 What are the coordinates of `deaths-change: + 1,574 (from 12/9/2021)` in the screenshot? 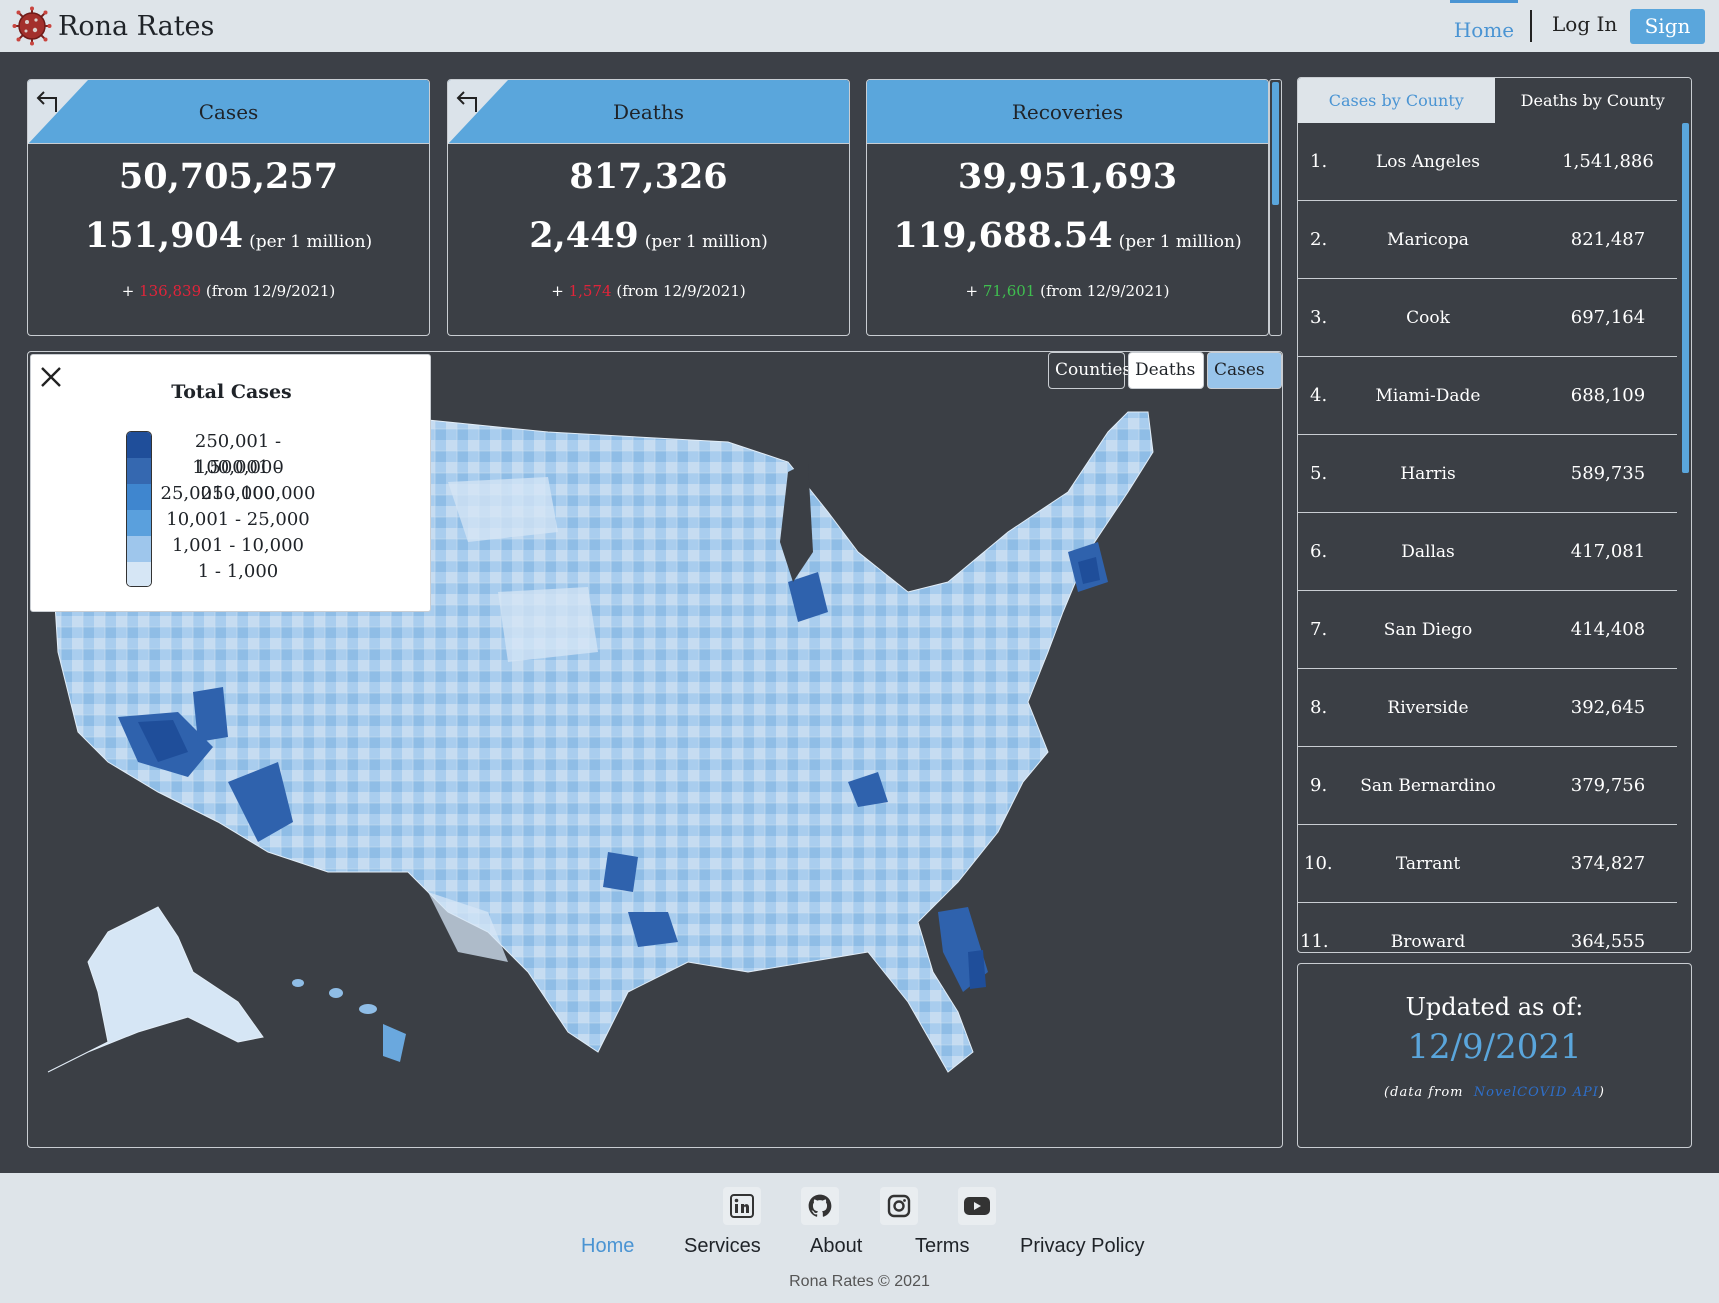 It's located at (648, 291).